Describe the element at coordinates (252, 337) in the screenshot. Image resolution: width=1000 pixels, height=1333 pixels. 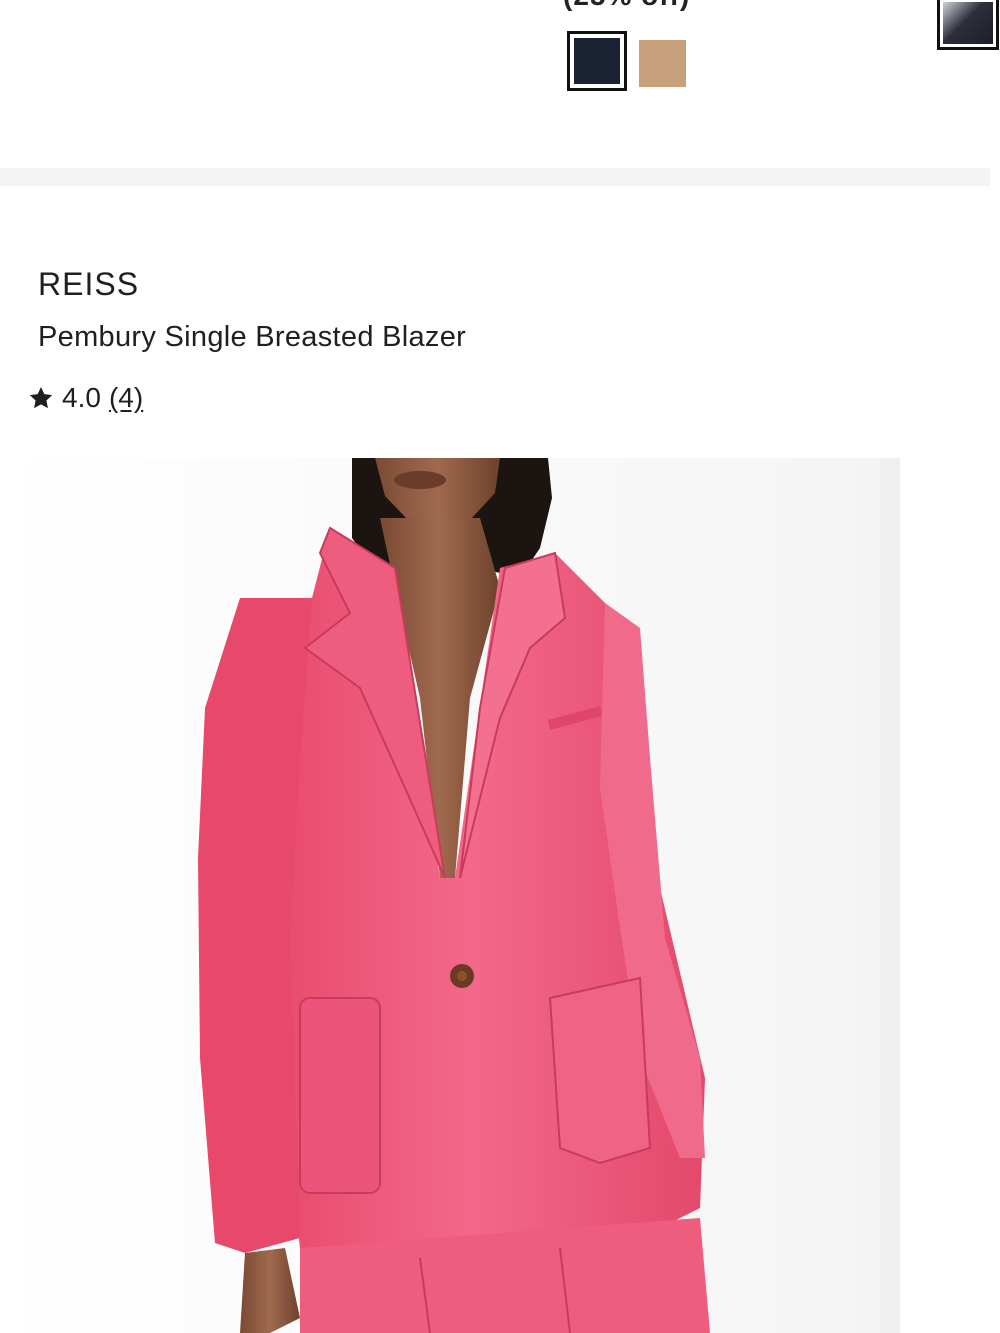
I see `product-title: Pembury Single Breasted Blazer` at that location.